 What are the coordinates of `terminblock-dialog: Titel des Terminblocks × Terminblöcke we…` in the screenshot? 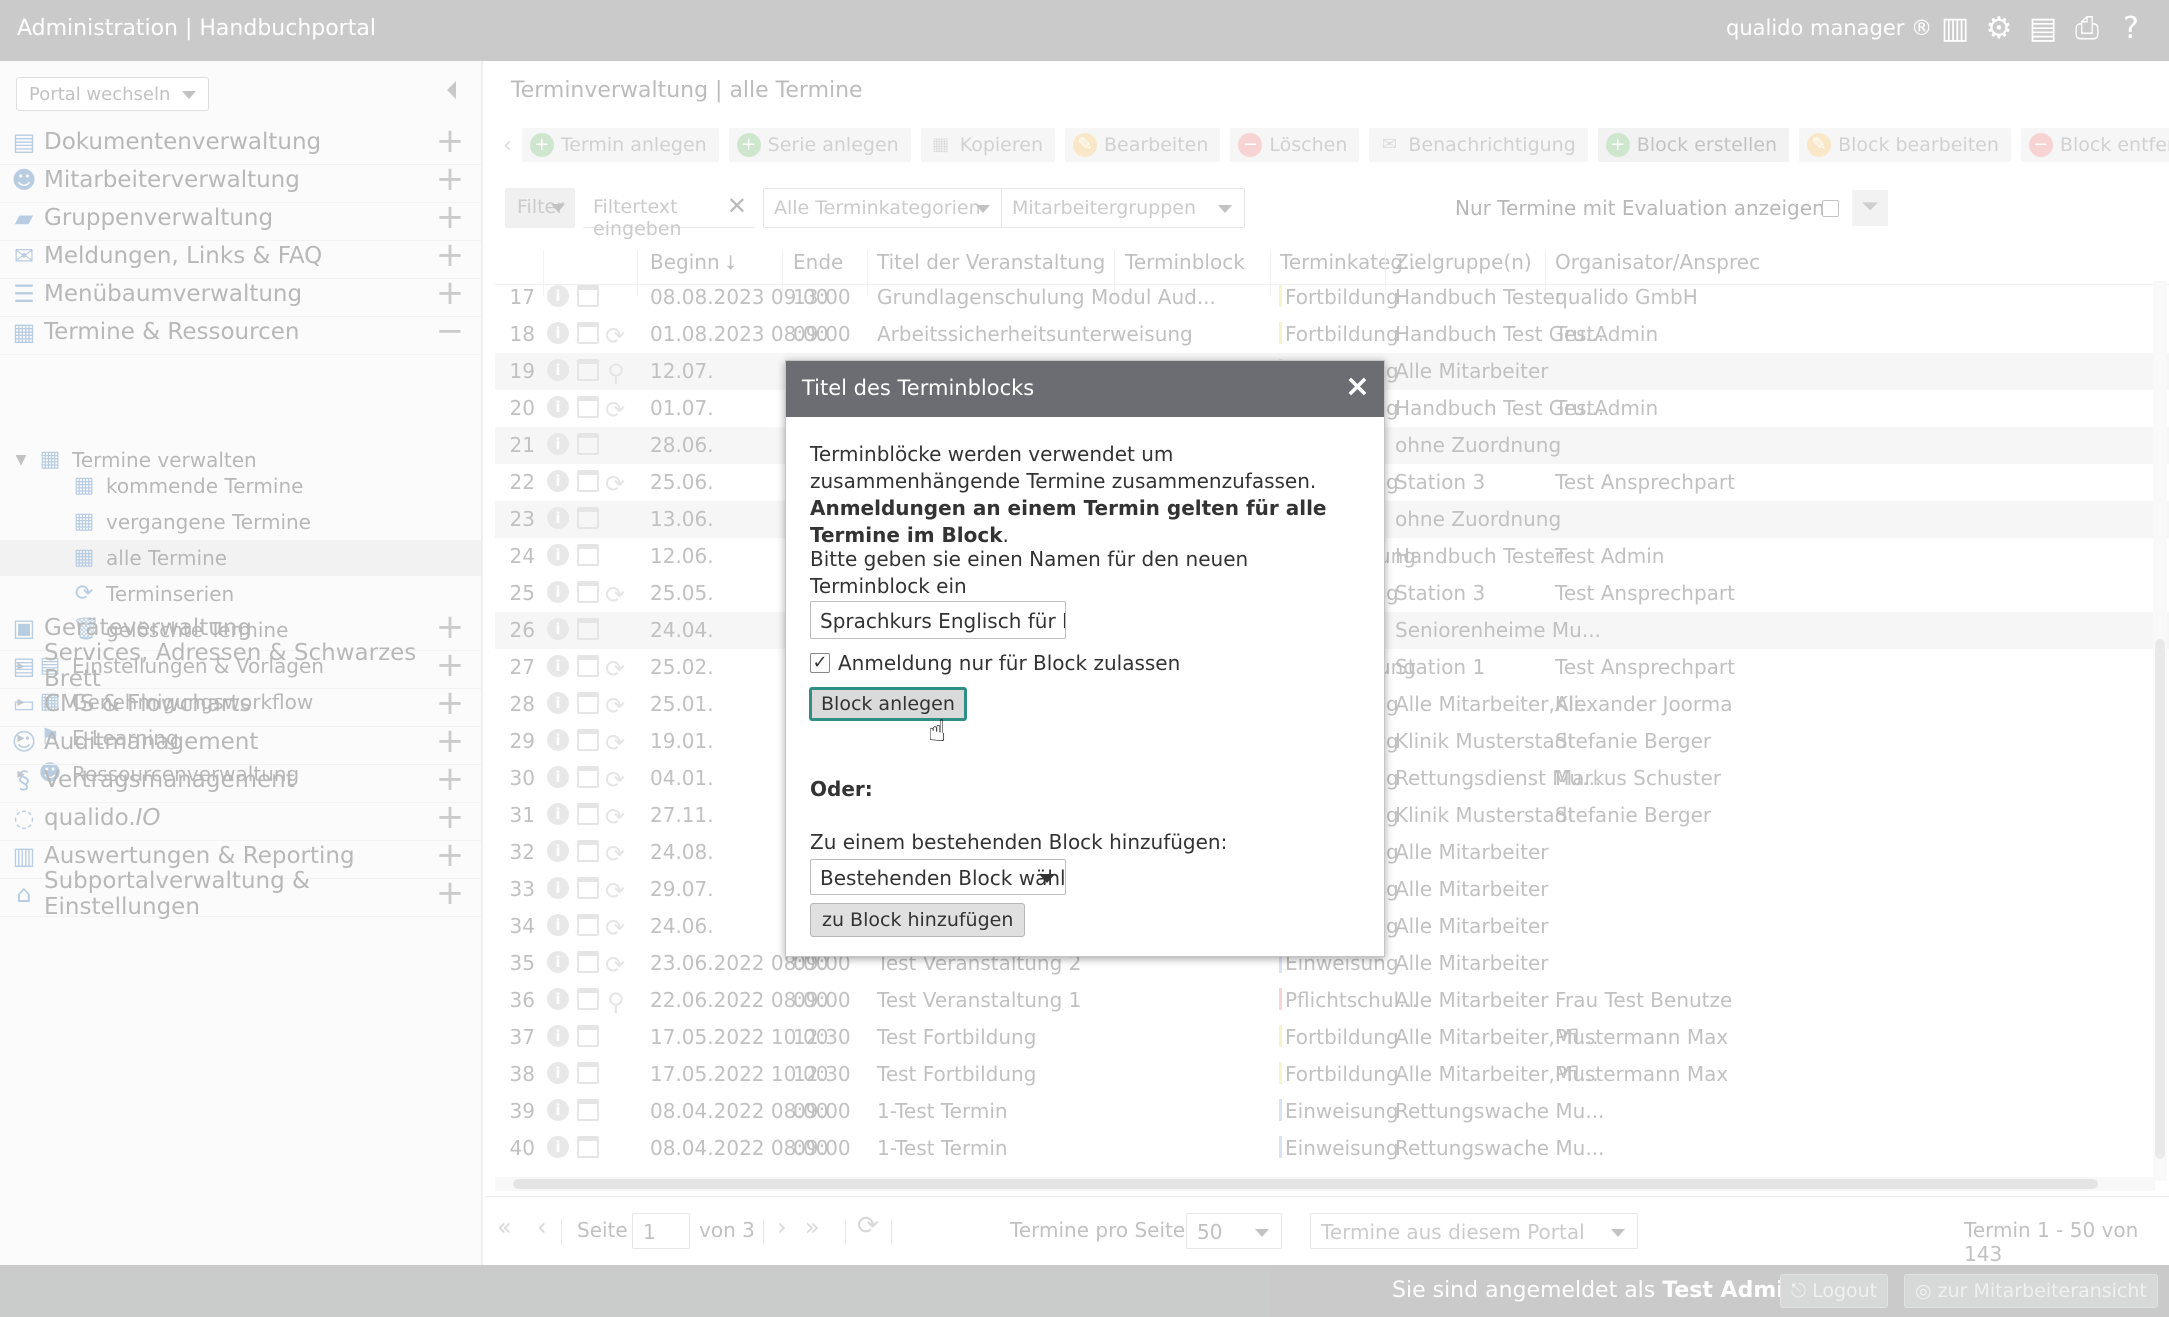 It's located at (1085, 658).